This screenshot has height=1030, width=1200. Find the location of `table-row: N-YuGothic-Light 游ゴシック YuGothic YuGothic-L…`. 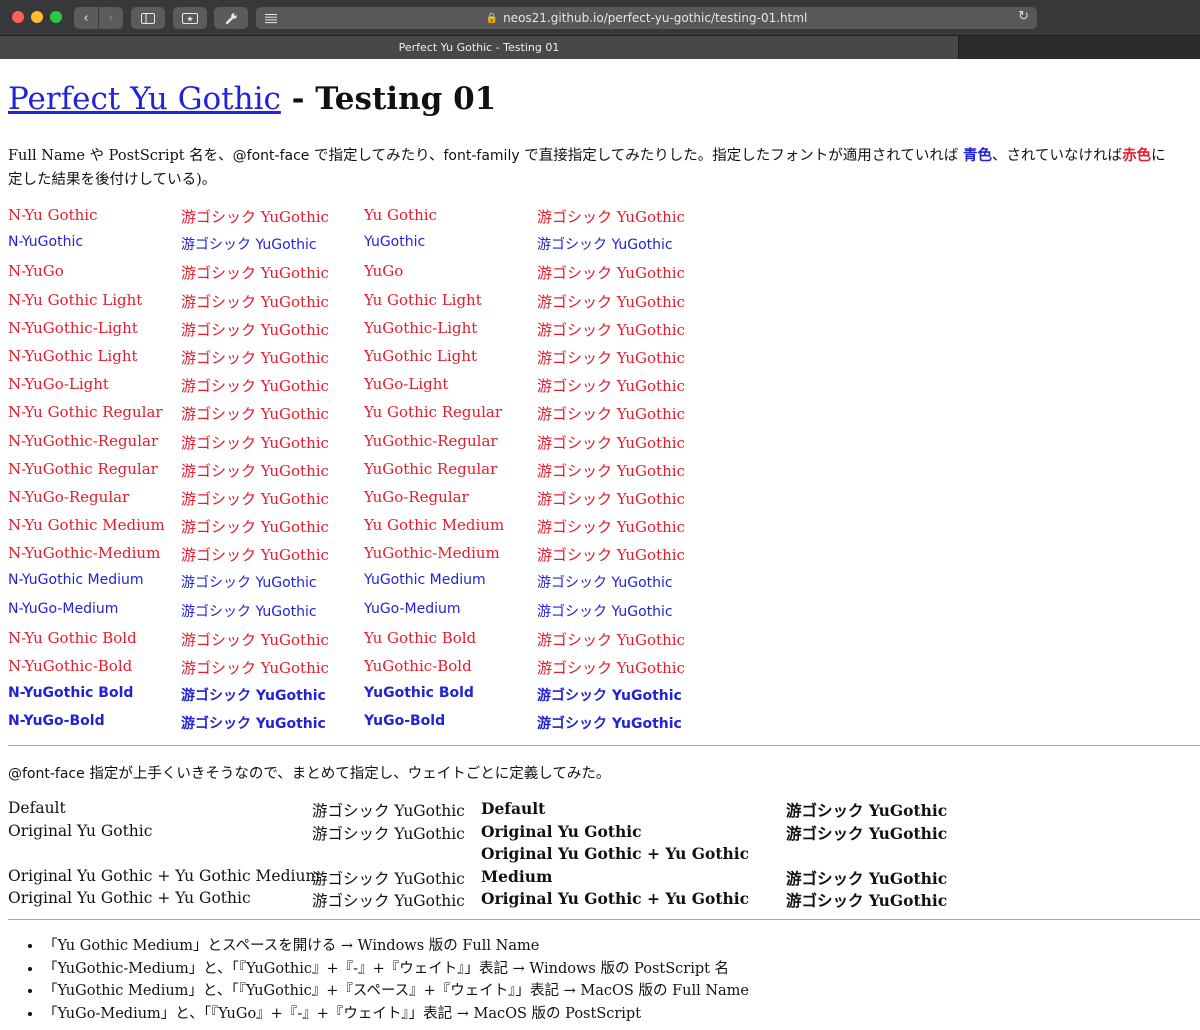

table-row: N-YuGothic-Light 游ゴシック YuGothic YuGothic-L… is located at coordinates (358, 329).